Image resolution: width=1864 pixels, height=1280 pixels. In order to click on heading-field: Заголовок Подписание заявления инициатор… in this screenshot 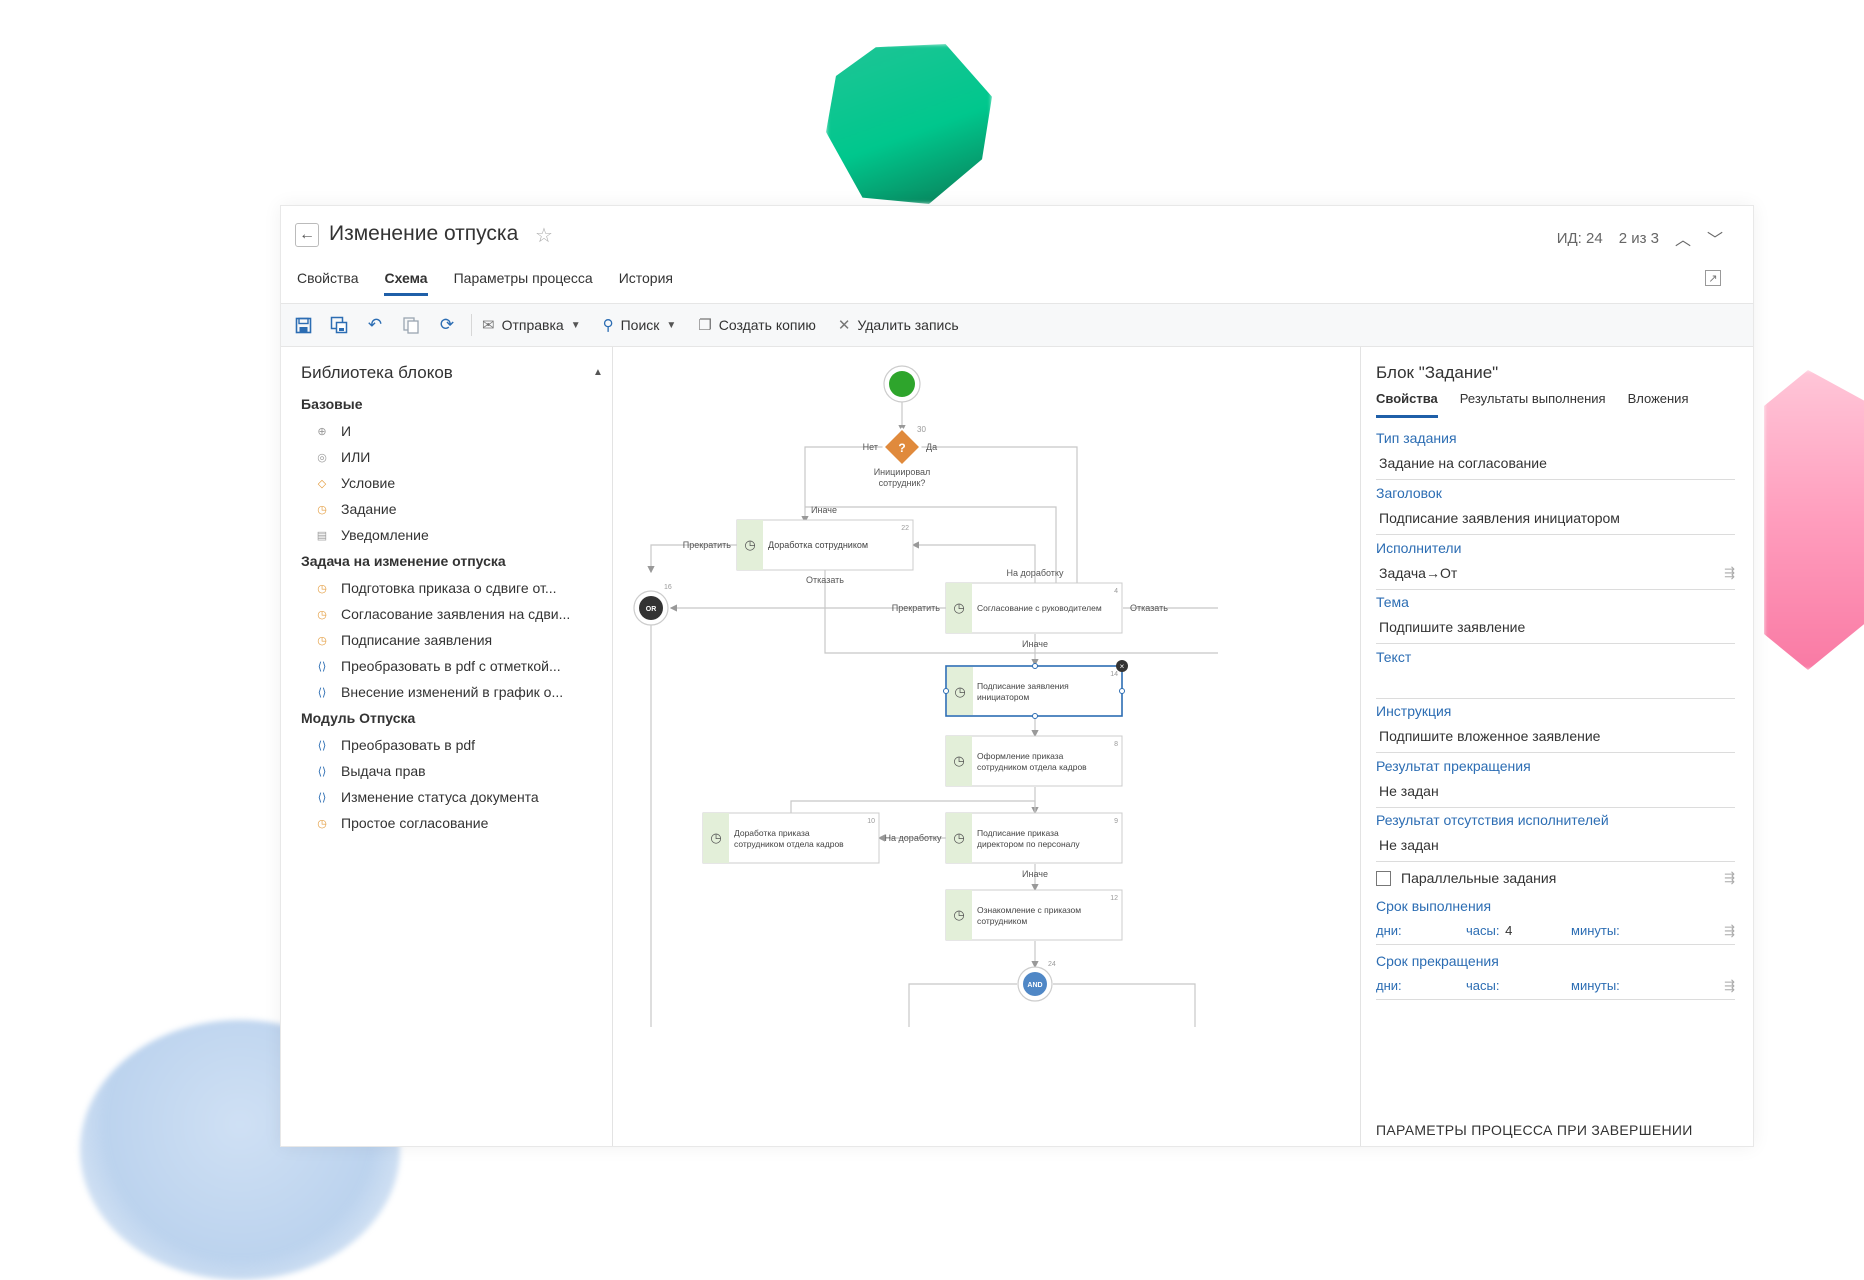, I will do `click(1555, 510)`.